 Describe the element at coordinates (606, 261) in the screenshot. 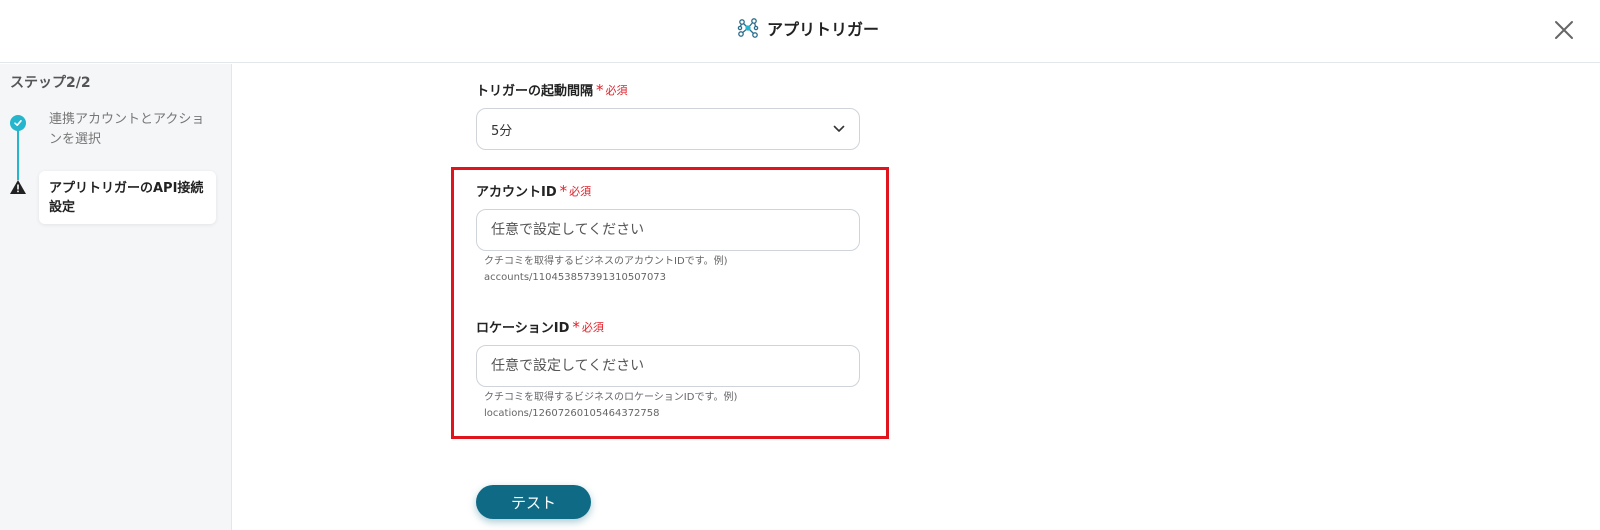

I see `account-id-help-line1: クチコミを取得するビジネスのアカウントIDです。例)` at that location.